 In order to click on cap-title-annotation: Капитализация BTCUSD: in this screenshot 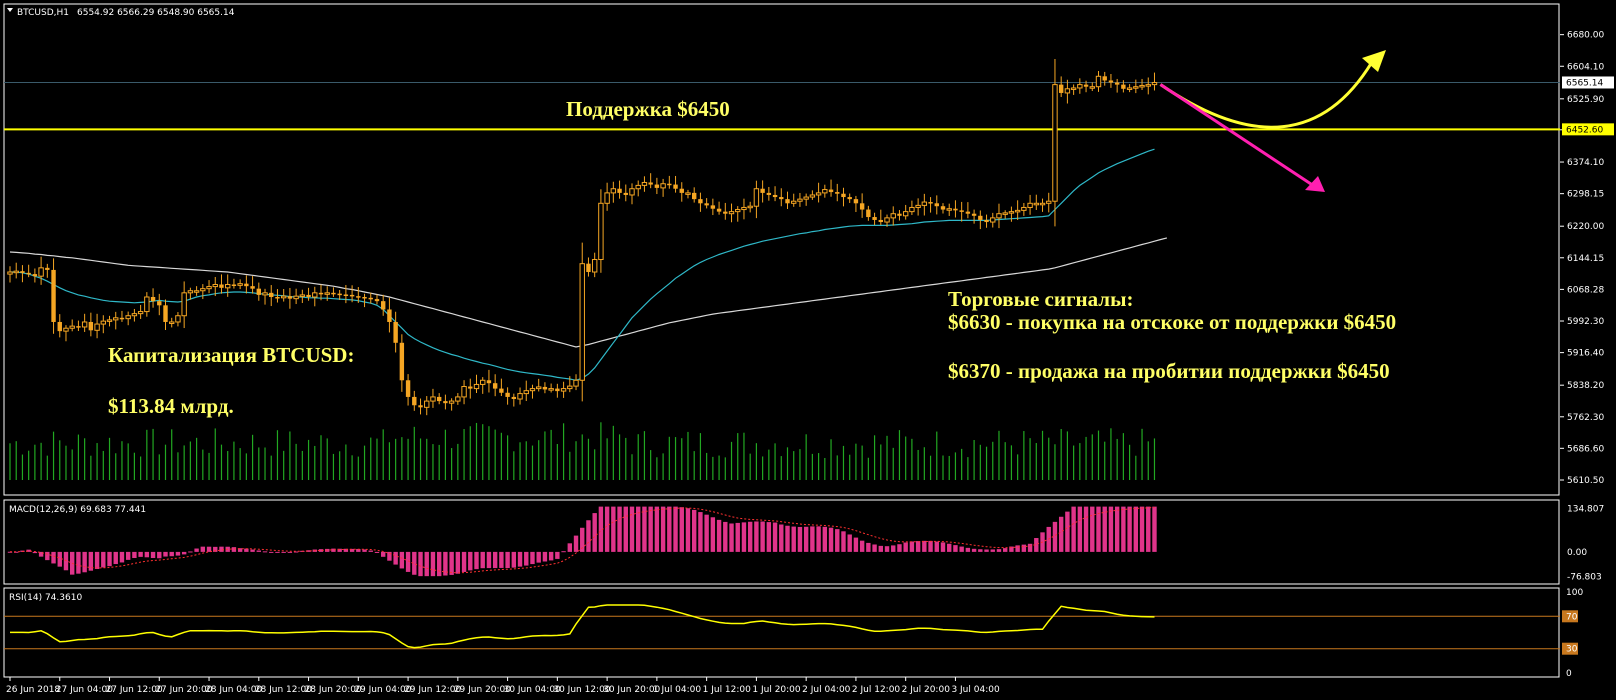, I will do `click(231, 355)`.